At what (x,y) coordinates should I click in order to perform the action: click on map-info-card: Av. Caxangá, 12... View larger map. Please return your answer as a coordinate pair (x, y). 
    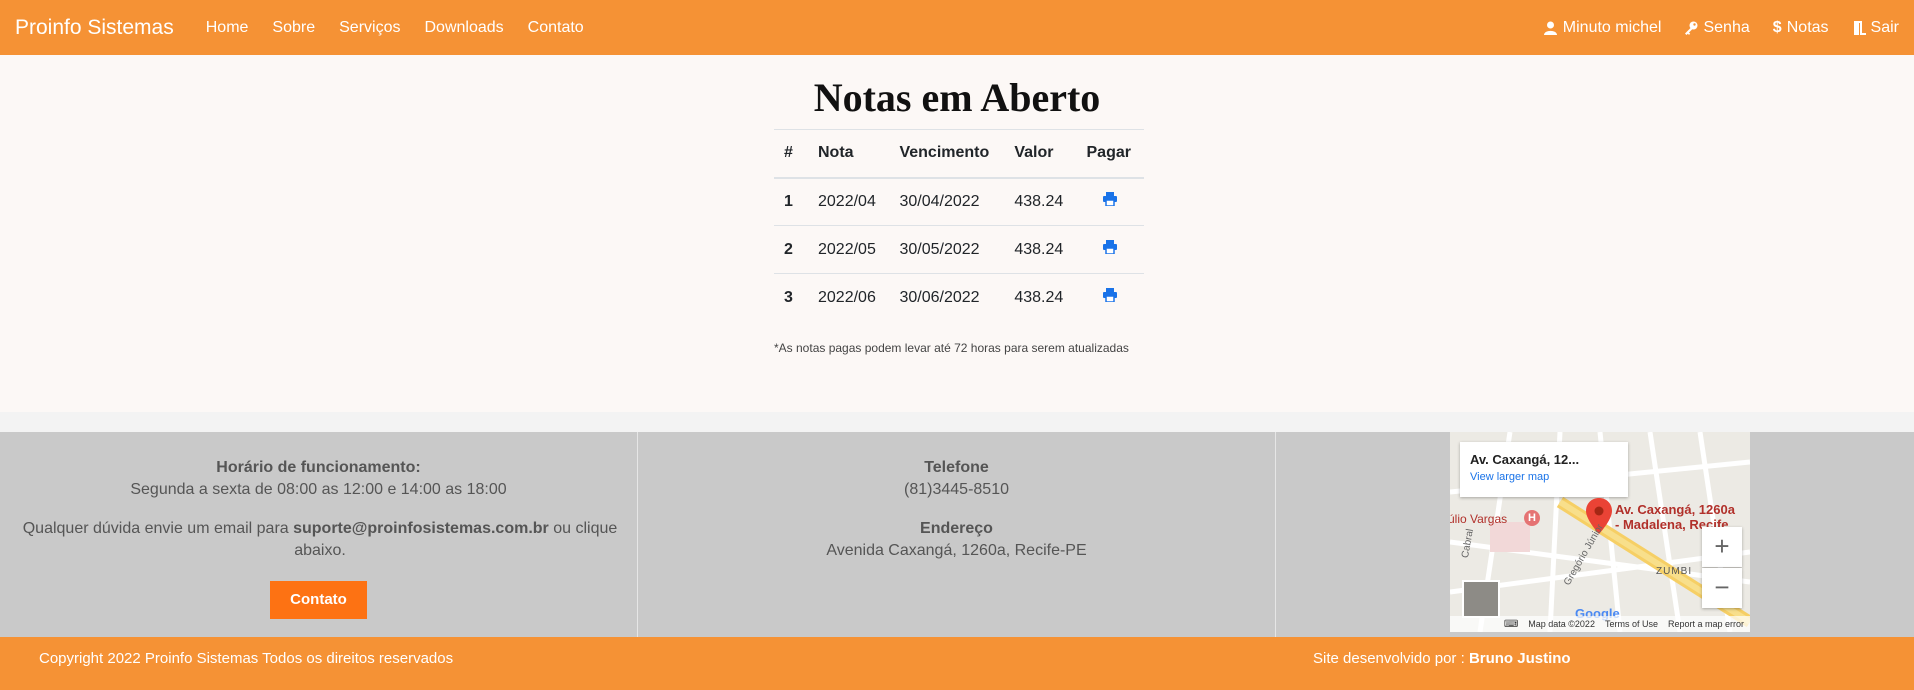
    Looking at the image, I should click on (1544, 469).